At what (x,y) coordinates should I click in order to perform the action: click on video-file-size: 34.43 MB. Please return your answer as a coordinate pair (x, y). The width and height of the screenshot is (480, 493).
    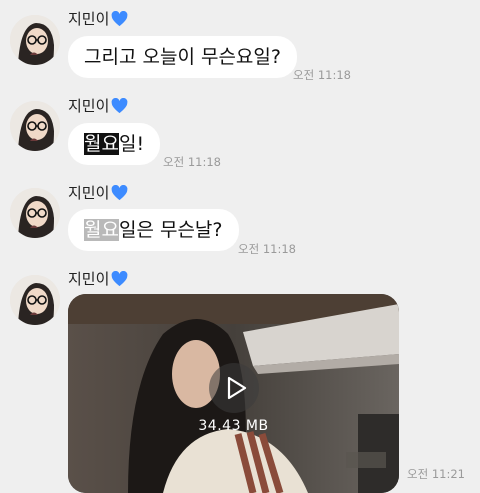
    Looking at the image, I should click on (233, 426).